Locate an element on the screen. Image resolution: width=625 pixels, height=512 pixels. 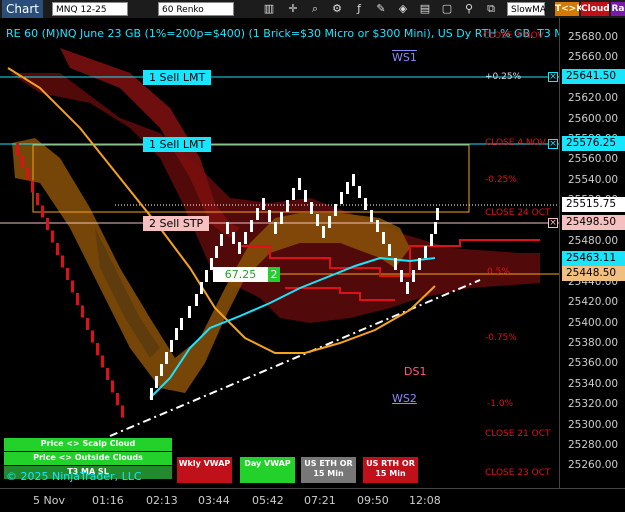
instrument-selector: MNQ 12-25 is located at coordinates (90, 9).